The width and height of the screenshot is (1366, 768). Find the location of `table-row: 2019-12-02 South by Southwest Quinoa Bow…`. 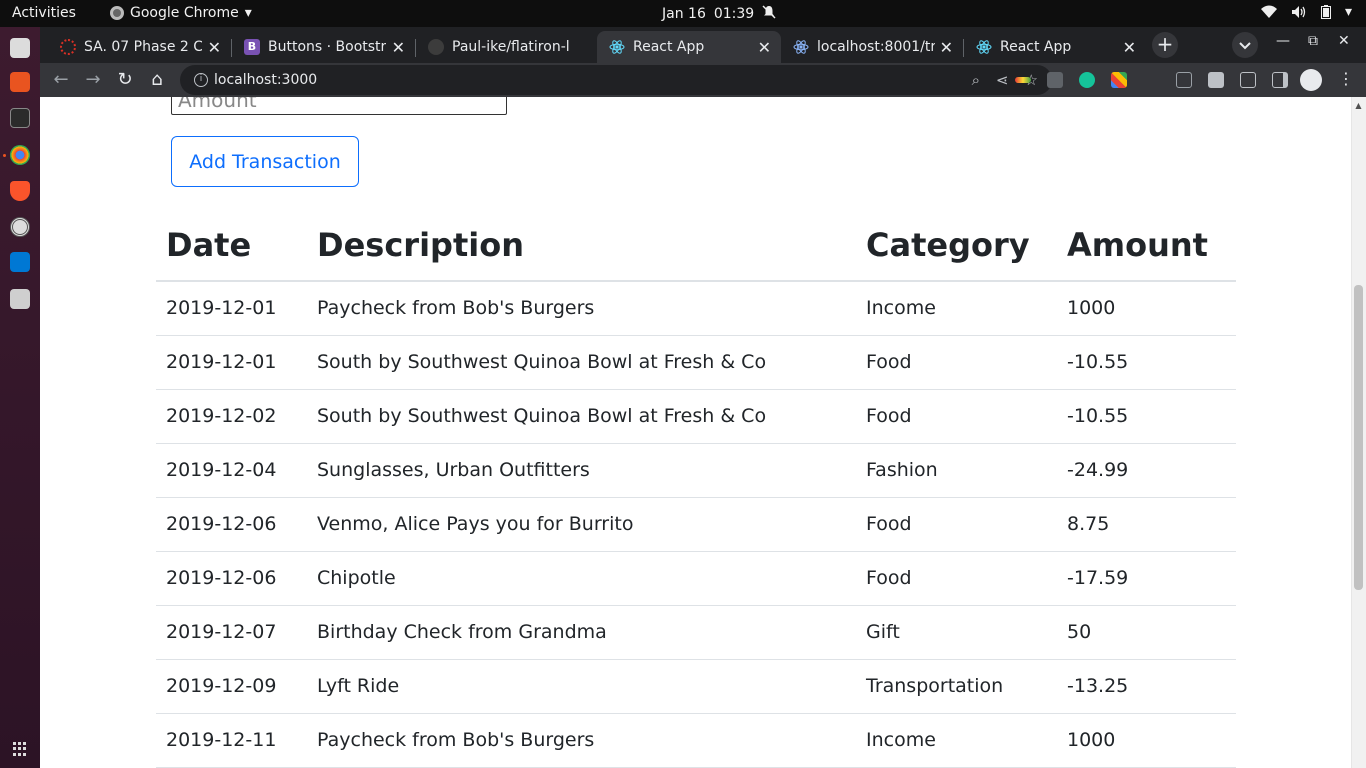

table-row: 2019-12-02 South by Southwest Quinoa Bow… is located at coordinates (696, 416).